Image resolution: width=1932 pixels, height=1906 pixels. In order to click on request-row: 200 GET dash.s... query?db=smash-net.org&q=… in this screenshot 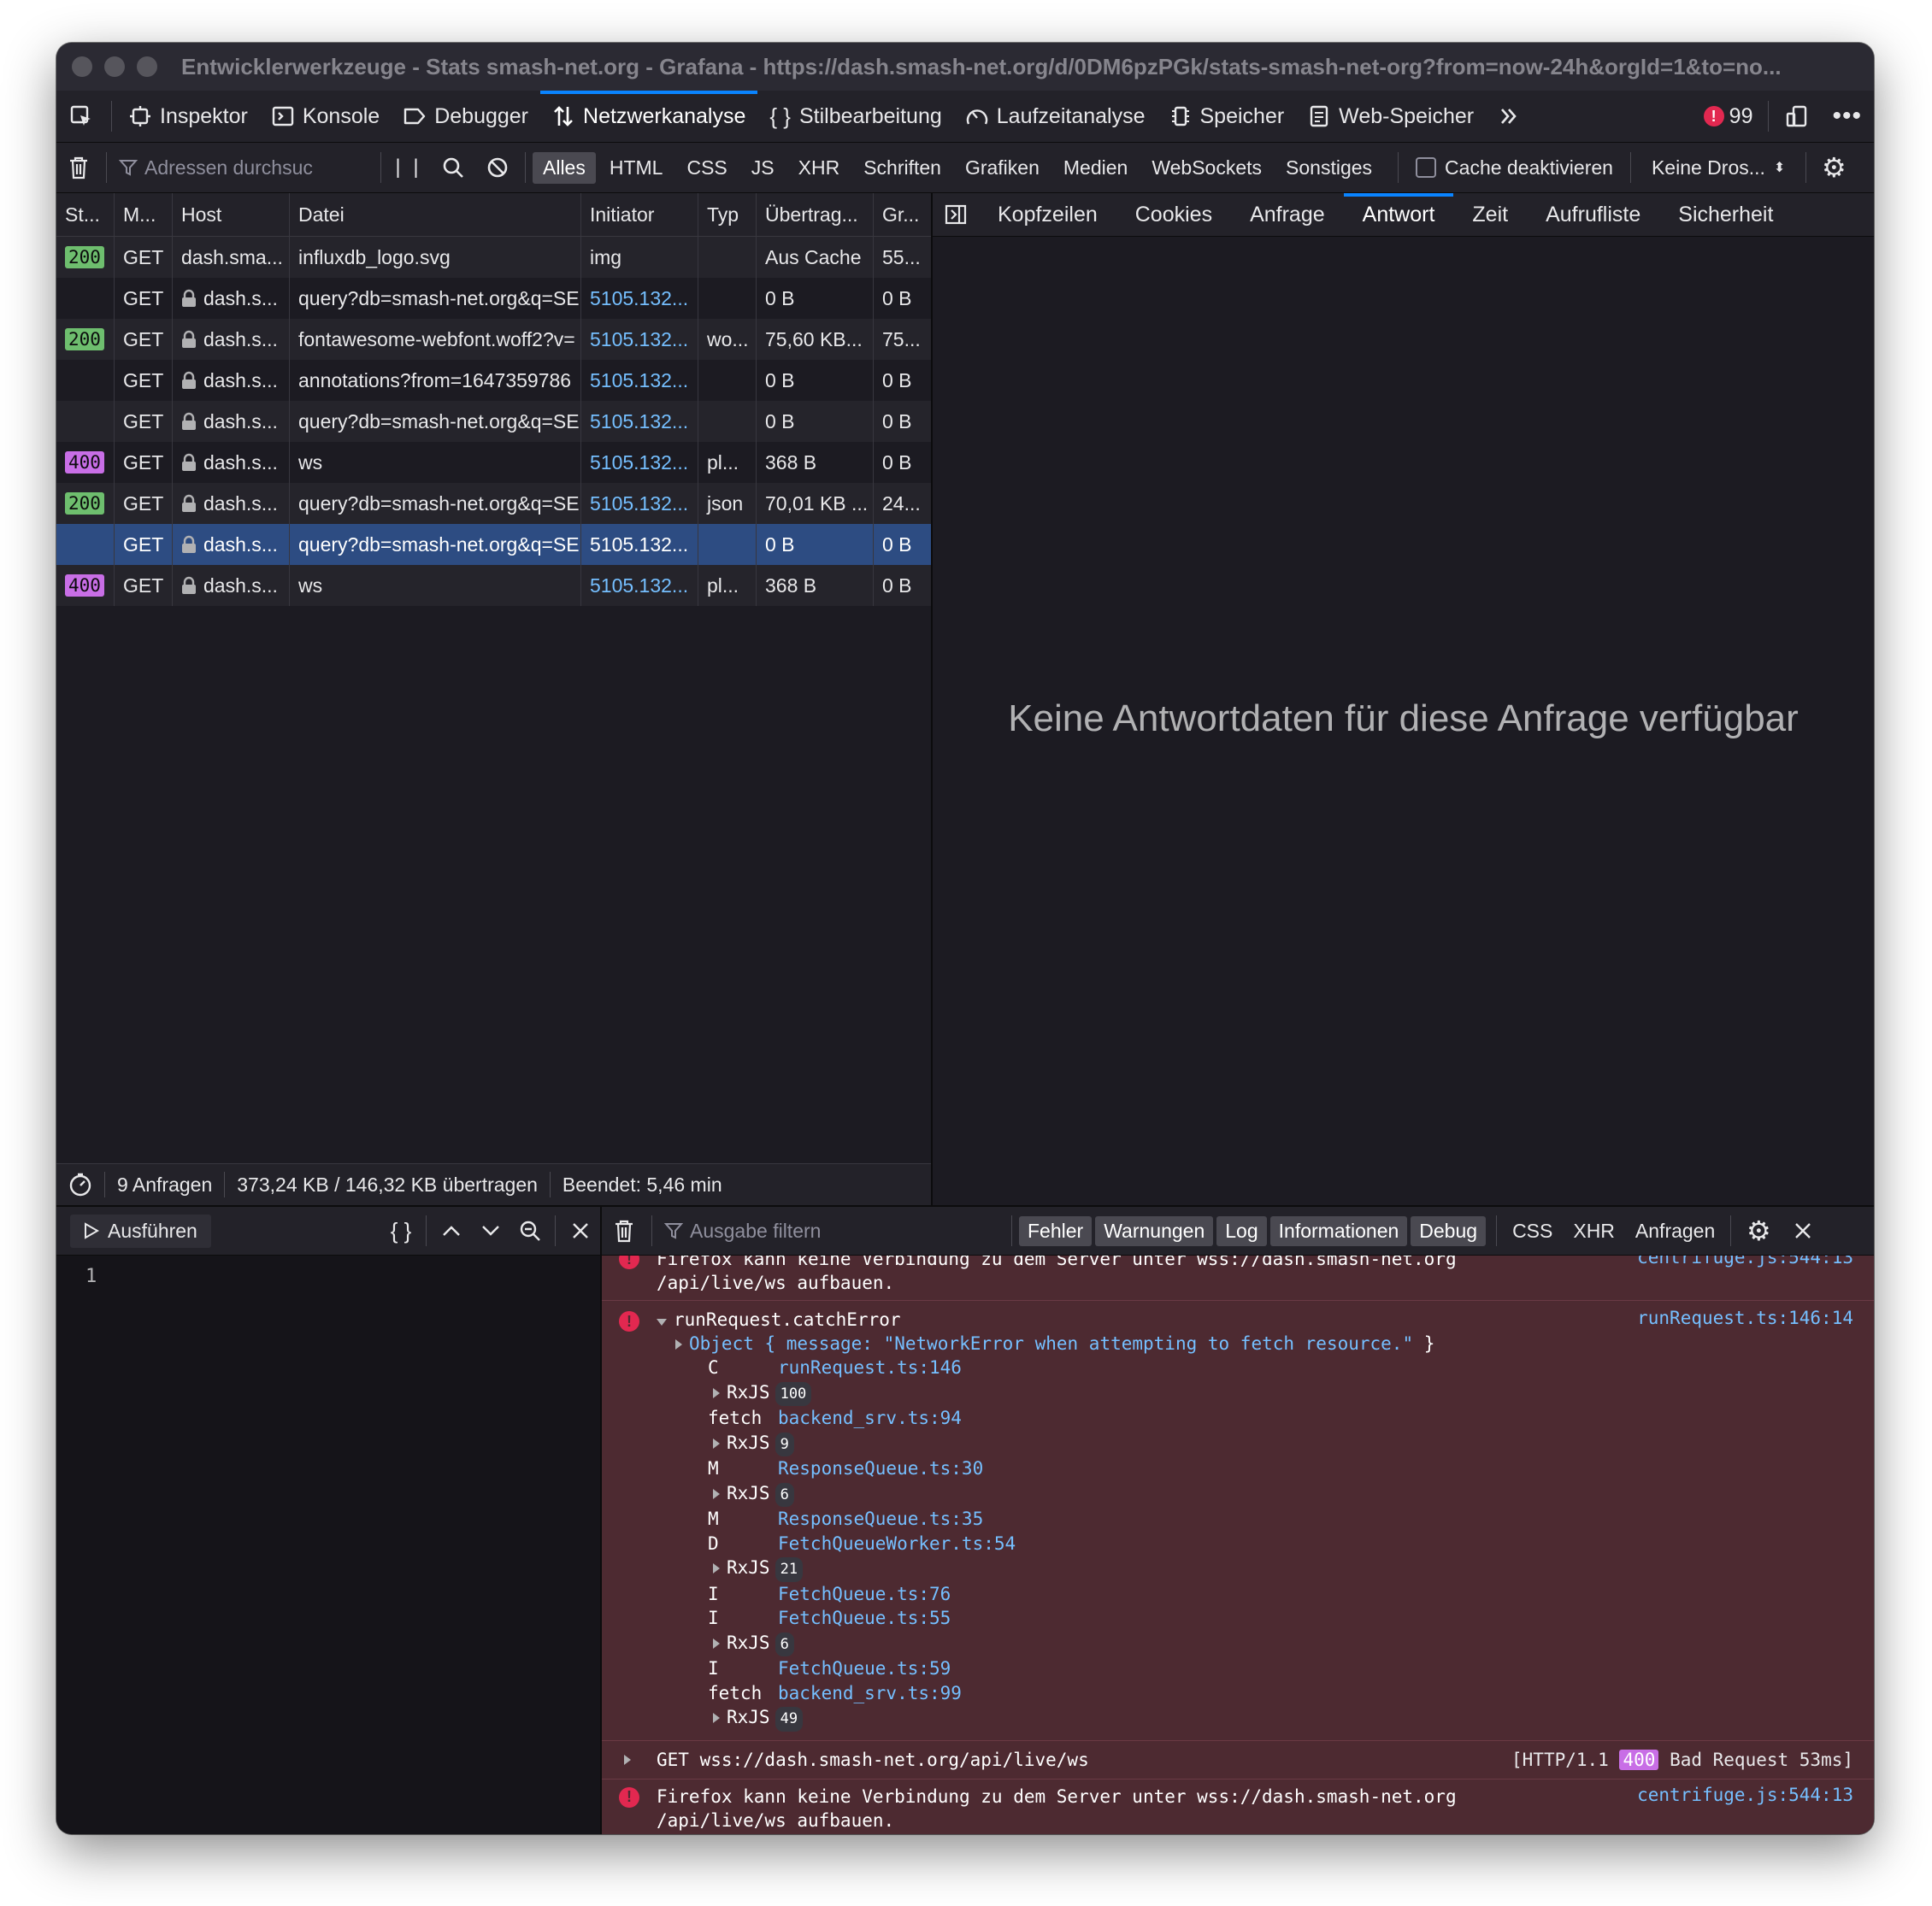, I will do `click(493, 503)`.